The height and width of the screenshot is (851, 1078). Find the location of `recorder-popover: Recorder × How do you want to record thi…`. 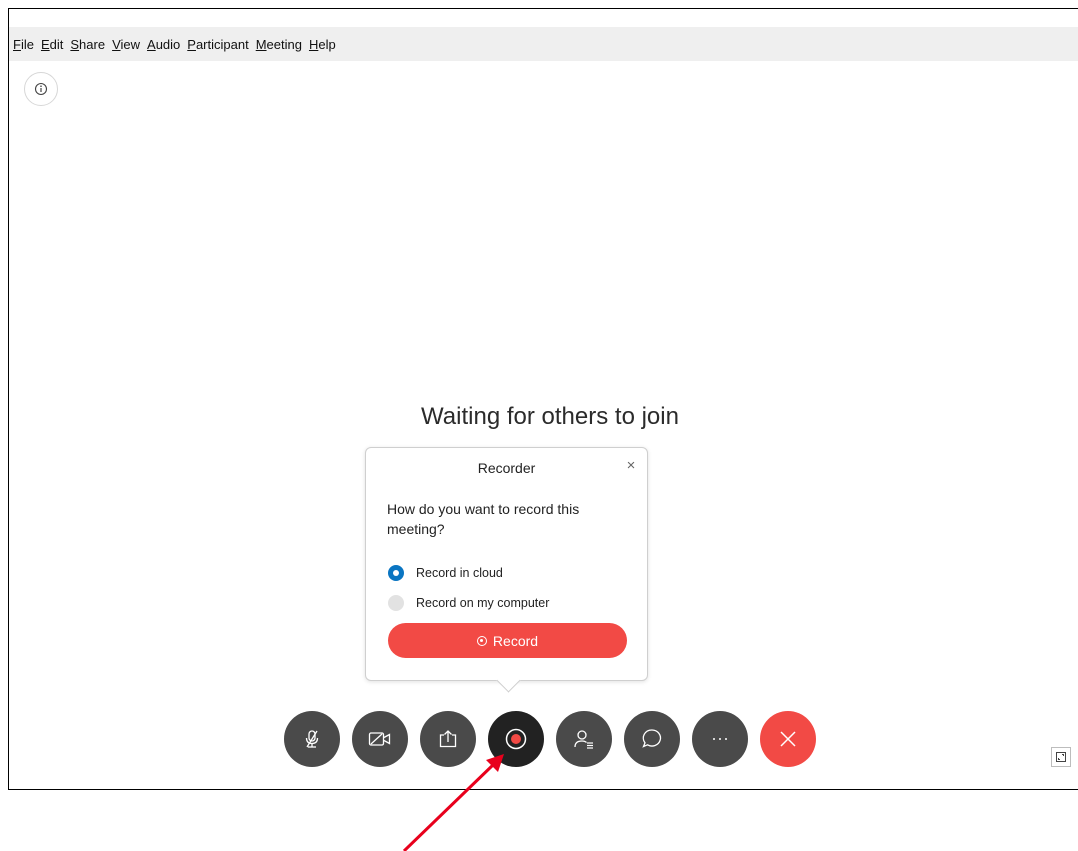

recorder-popover: Recorder × How do you want to record thi… is located at coordinates (506, 570).